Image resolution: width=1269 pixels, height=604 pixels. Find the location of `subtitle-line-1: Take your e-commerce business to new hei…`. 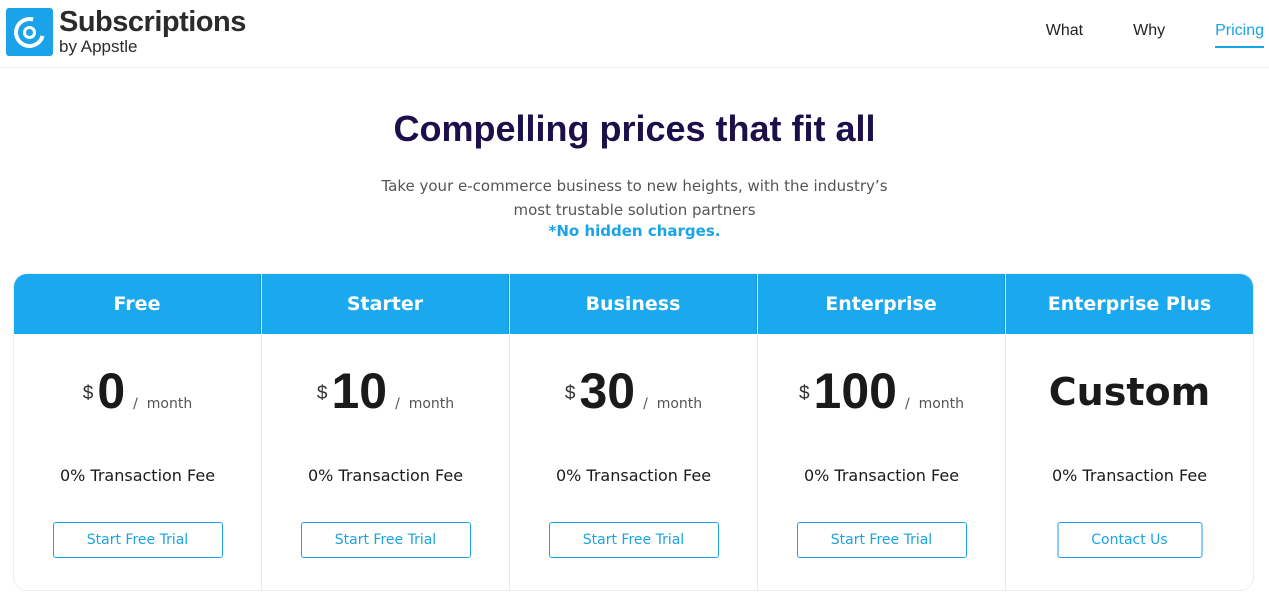

subtitle-line-1: Take your e-commerce business to new hei… is located at coordinates (634, 186).